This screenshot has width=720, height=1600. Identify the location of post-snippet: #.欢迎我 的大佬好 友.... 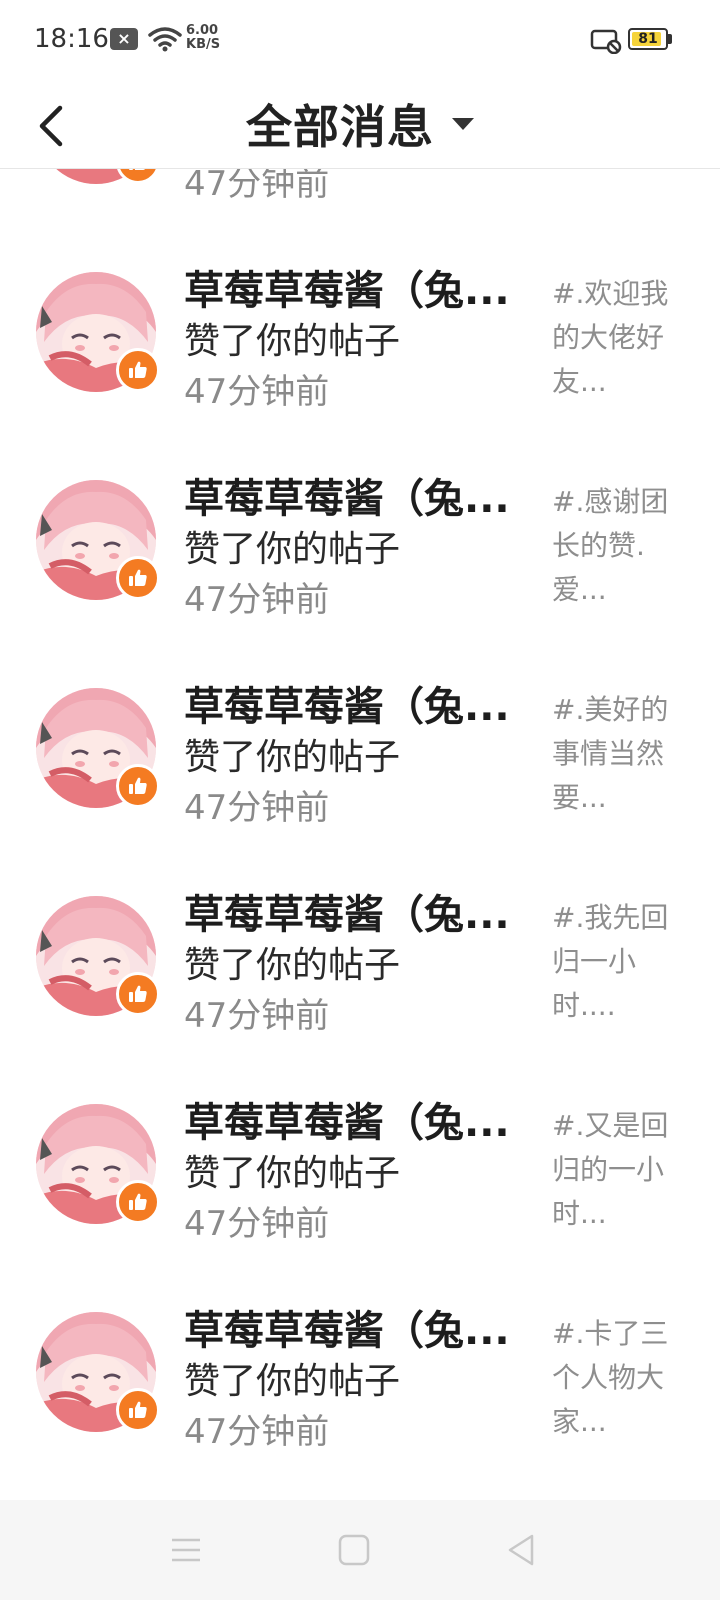
(615, 338).